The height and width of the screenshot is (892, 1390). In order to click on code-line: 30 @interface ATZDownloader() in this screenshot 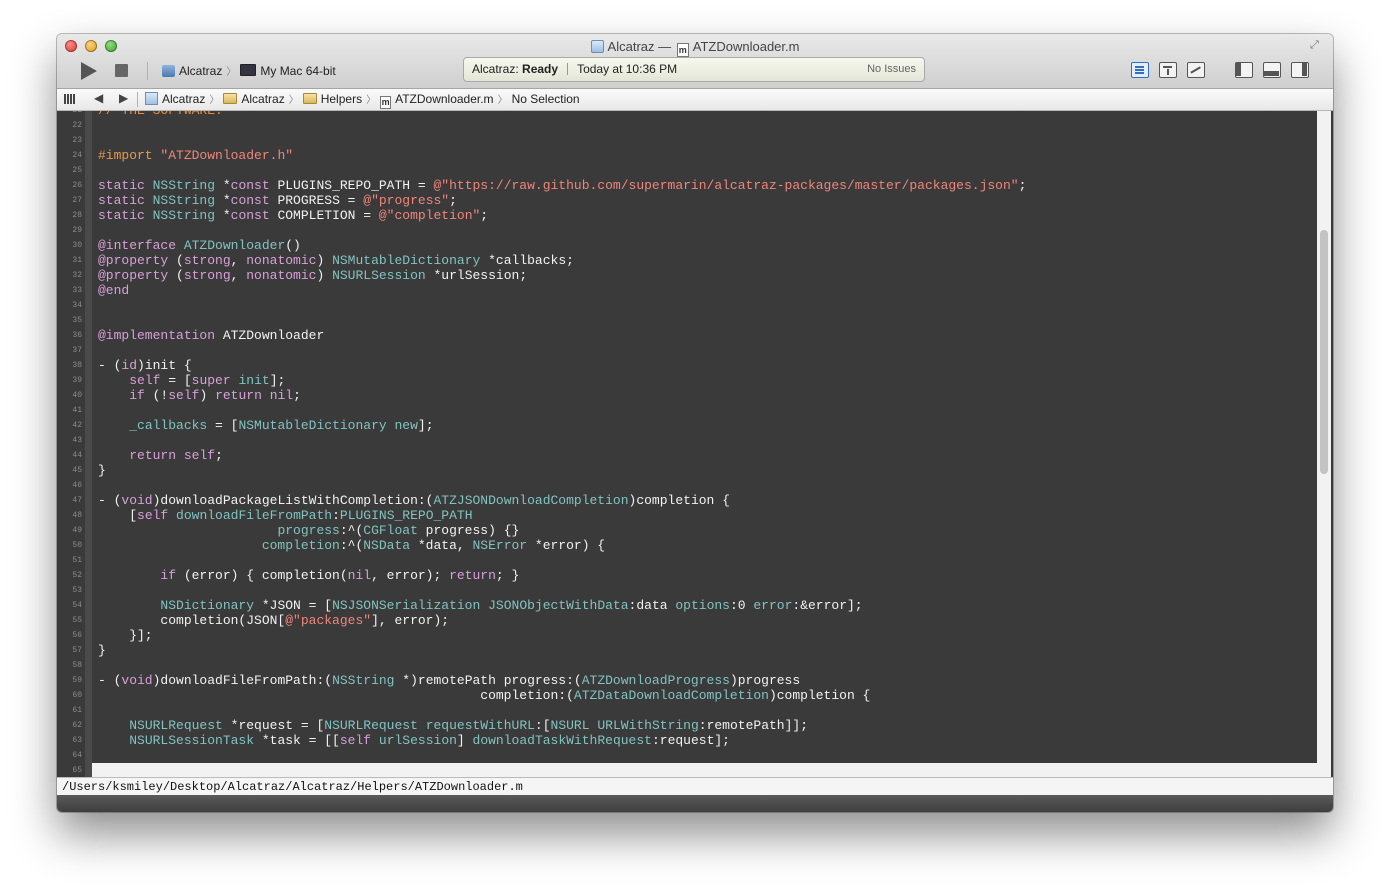, I will do `click(688, 245)`.